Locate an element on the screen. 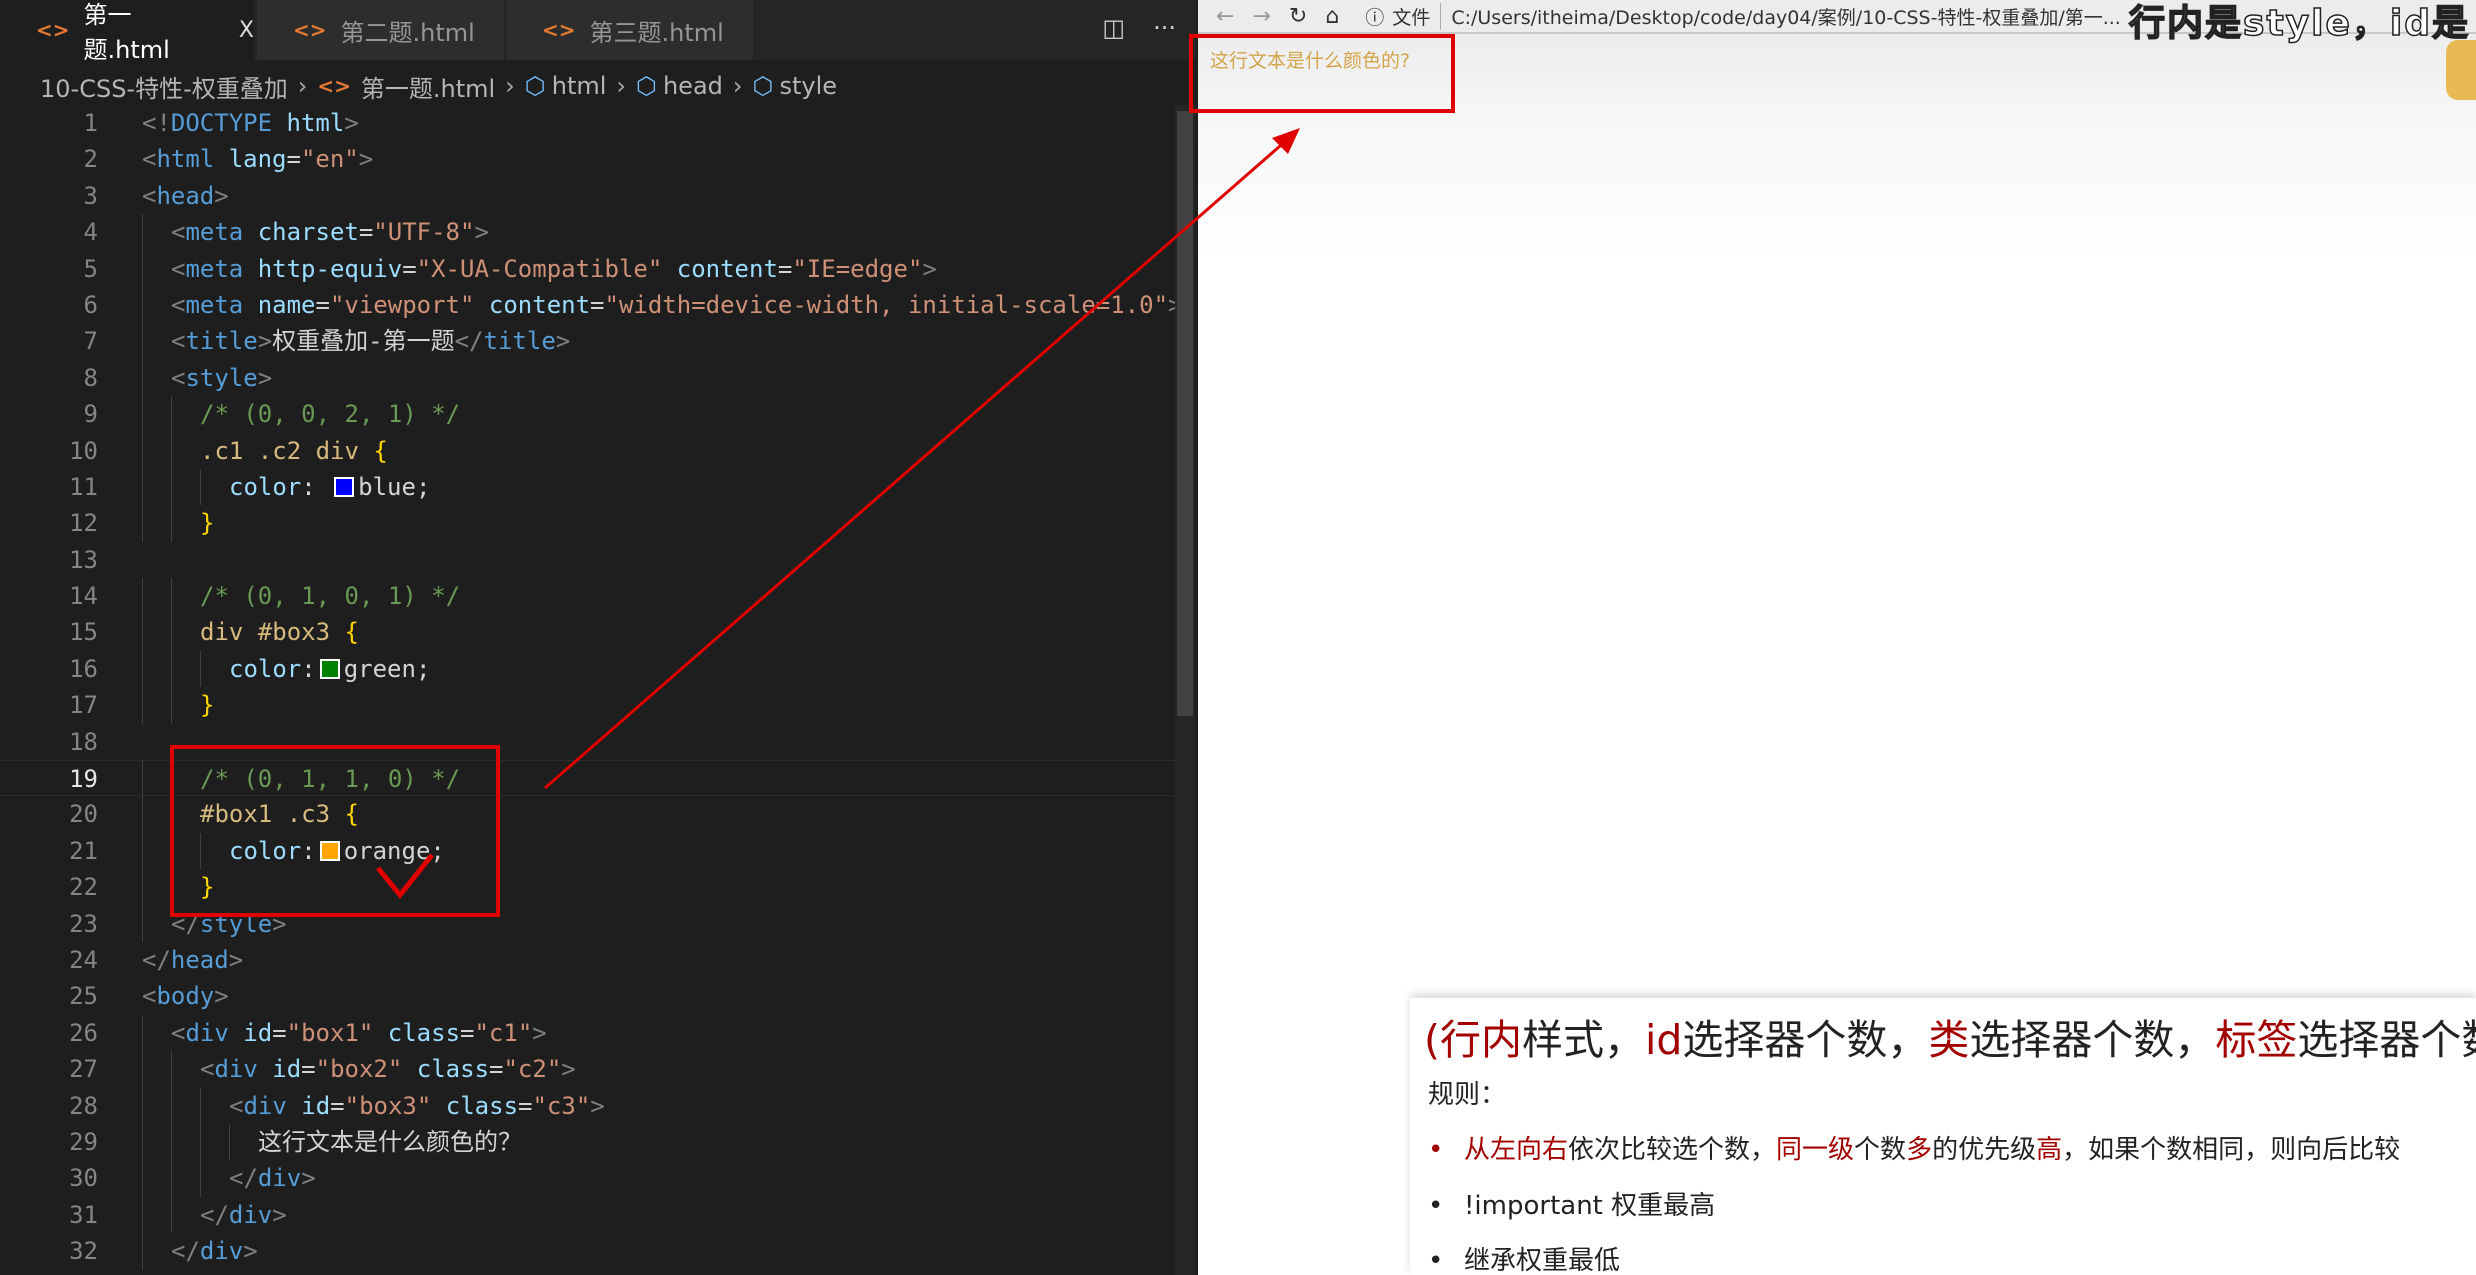  code-line: 14 /* (0, 1, 0, 1) */ is located at coordinates (587, 596).